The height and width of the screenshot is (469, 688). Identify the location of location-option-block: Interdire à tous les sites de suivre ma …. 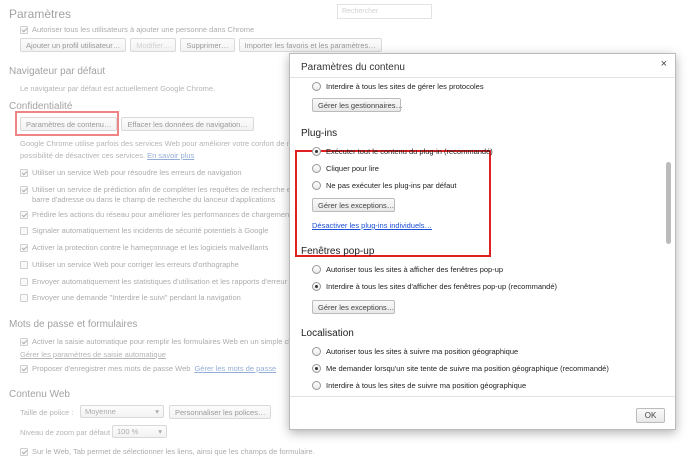
(419, 385).